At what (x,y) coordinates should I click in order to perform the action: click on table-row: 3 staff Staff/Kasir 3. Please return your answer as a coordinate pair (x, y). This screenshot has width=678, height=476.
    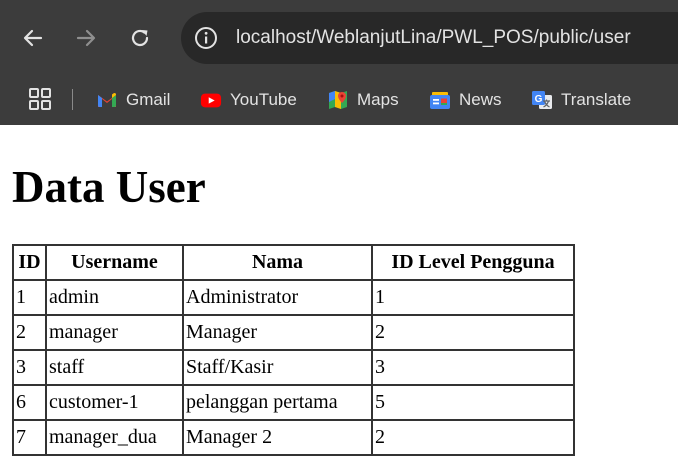
    Looking at the image, I should click on (293, 367).